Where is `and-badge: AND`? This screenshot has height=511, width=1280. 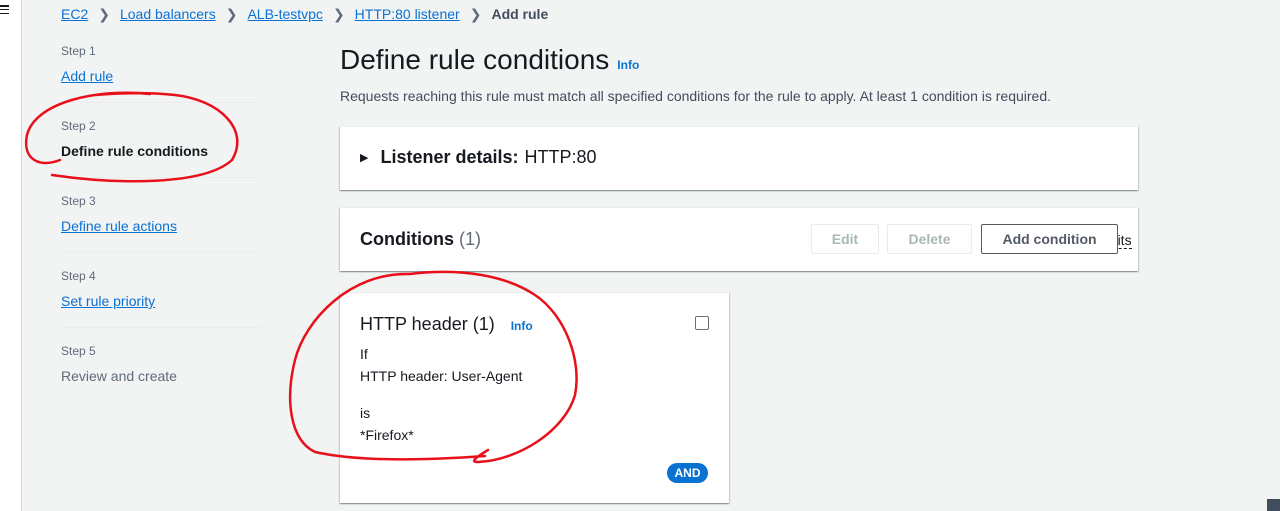 and-badge: AND is located at coordinates (687, 473).